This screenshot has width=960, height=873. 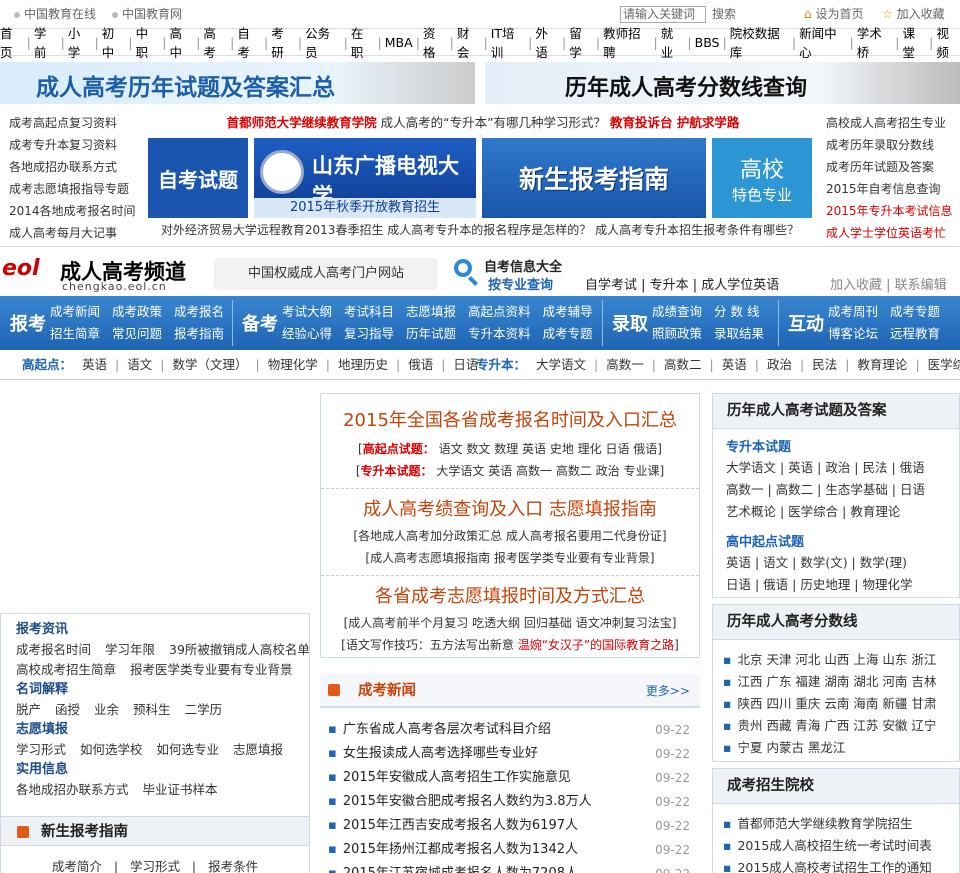 I want to click on menu-item: 成考辅导, so click(x=568, y=312).